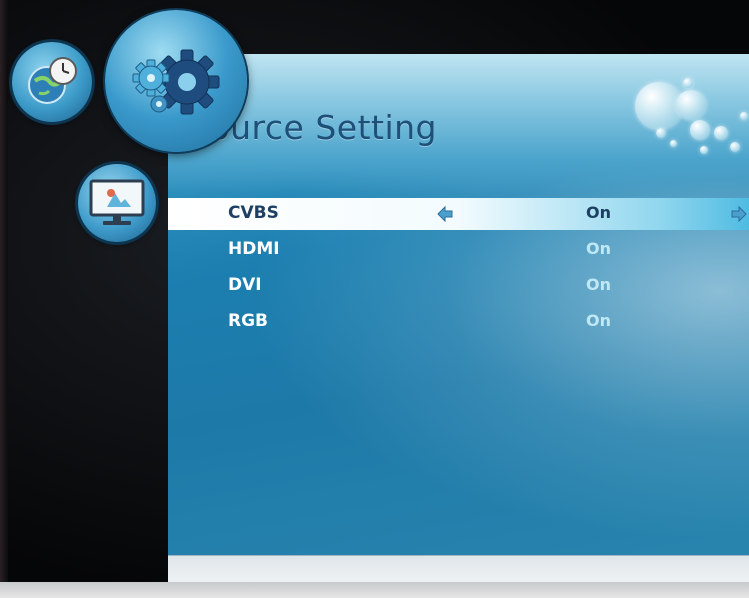  Describe the element at coordinates (458, 214) in the screenshot. I see `source-item-cvbs: CVBS On` at that location.